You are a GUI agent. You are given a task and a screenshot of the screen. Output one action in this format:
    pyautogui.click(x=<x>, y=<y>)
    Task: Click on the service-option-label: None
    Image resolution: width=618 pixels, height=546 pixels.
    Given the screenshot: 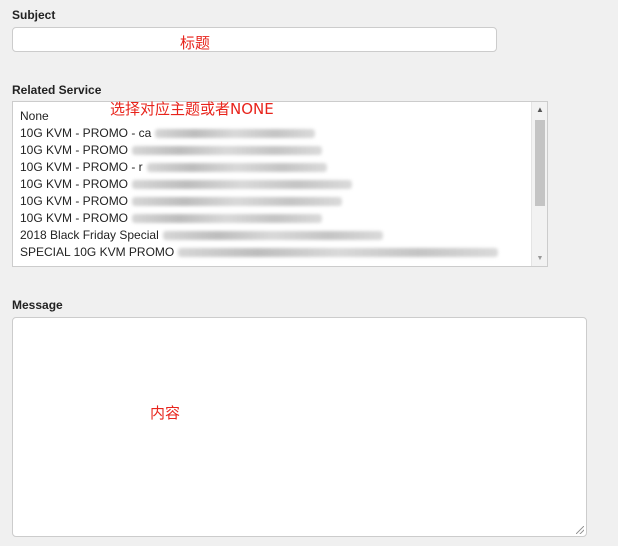 What is the action you would take?
    pyautogui.click(x=34, y=116)
    